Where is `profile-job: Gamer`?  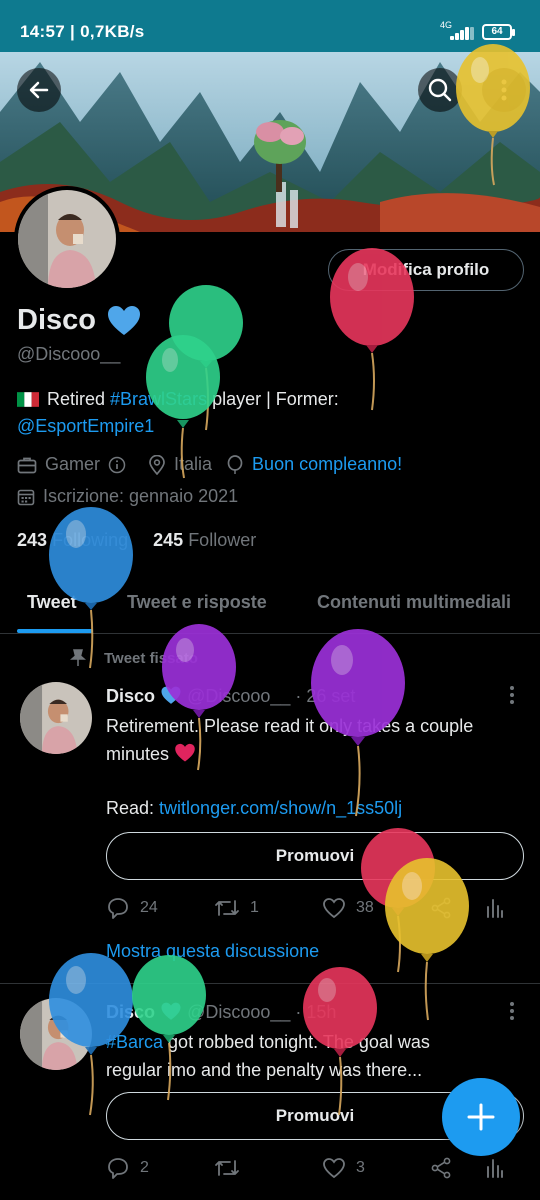 profile-job: Gamer is located at coordinates (73, 464).